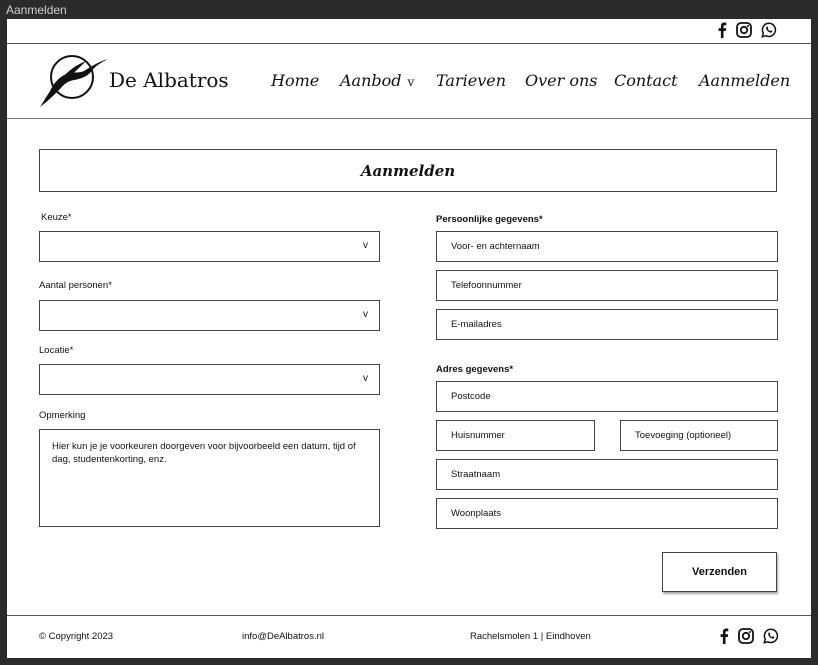 The width and height of the screenshot is (818, 665). Describe the element at coordinates (408, 170) in the screenshot. I see `form-title: Aanmelden` at that location.